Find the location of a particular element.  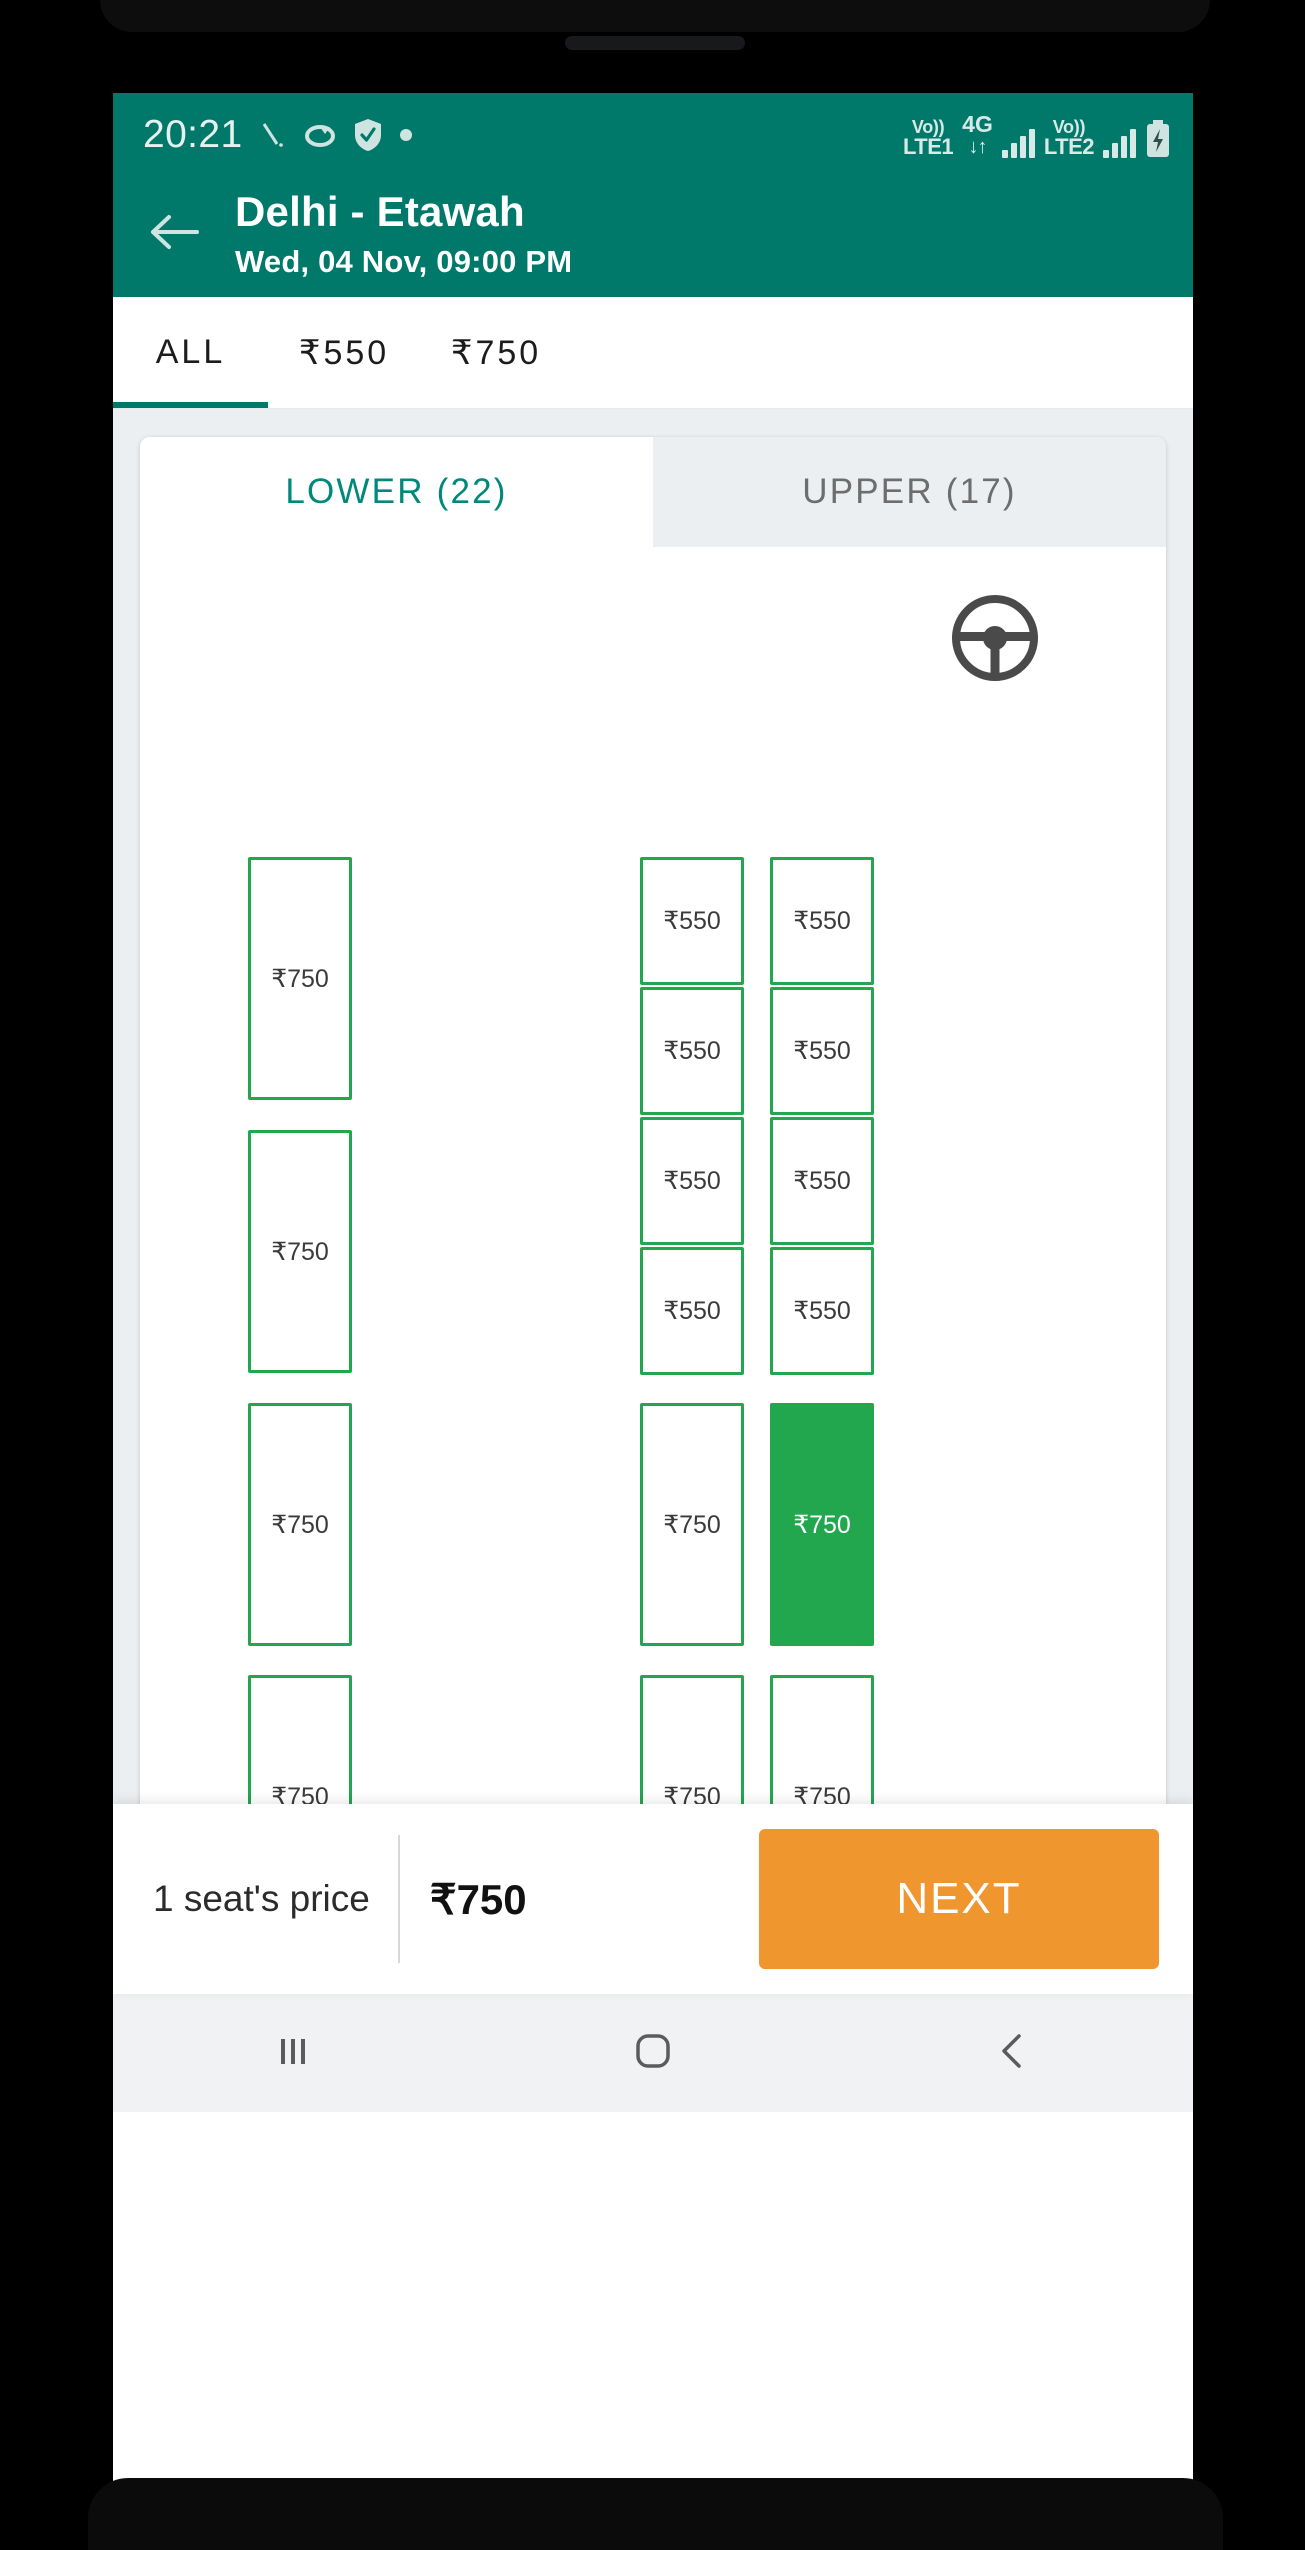

status-bar: 20:21 Vo)) LTE1 4G ↓↑ Vo)) LTE2 is located at coordinates (653, 135).